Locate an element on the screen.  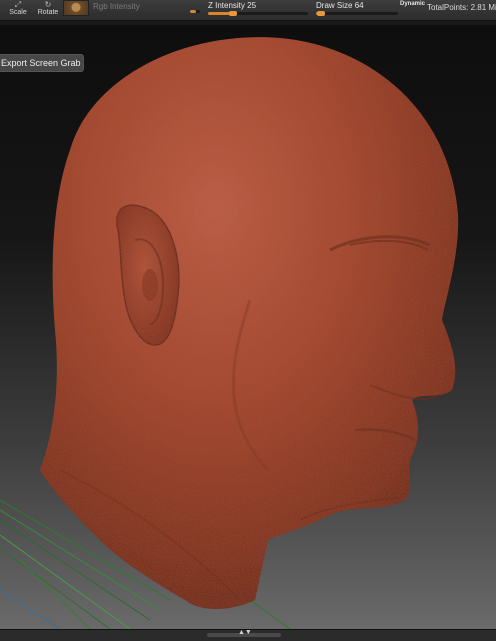
scale-button: ⤢ Scale is located at coordinates (18, 10).